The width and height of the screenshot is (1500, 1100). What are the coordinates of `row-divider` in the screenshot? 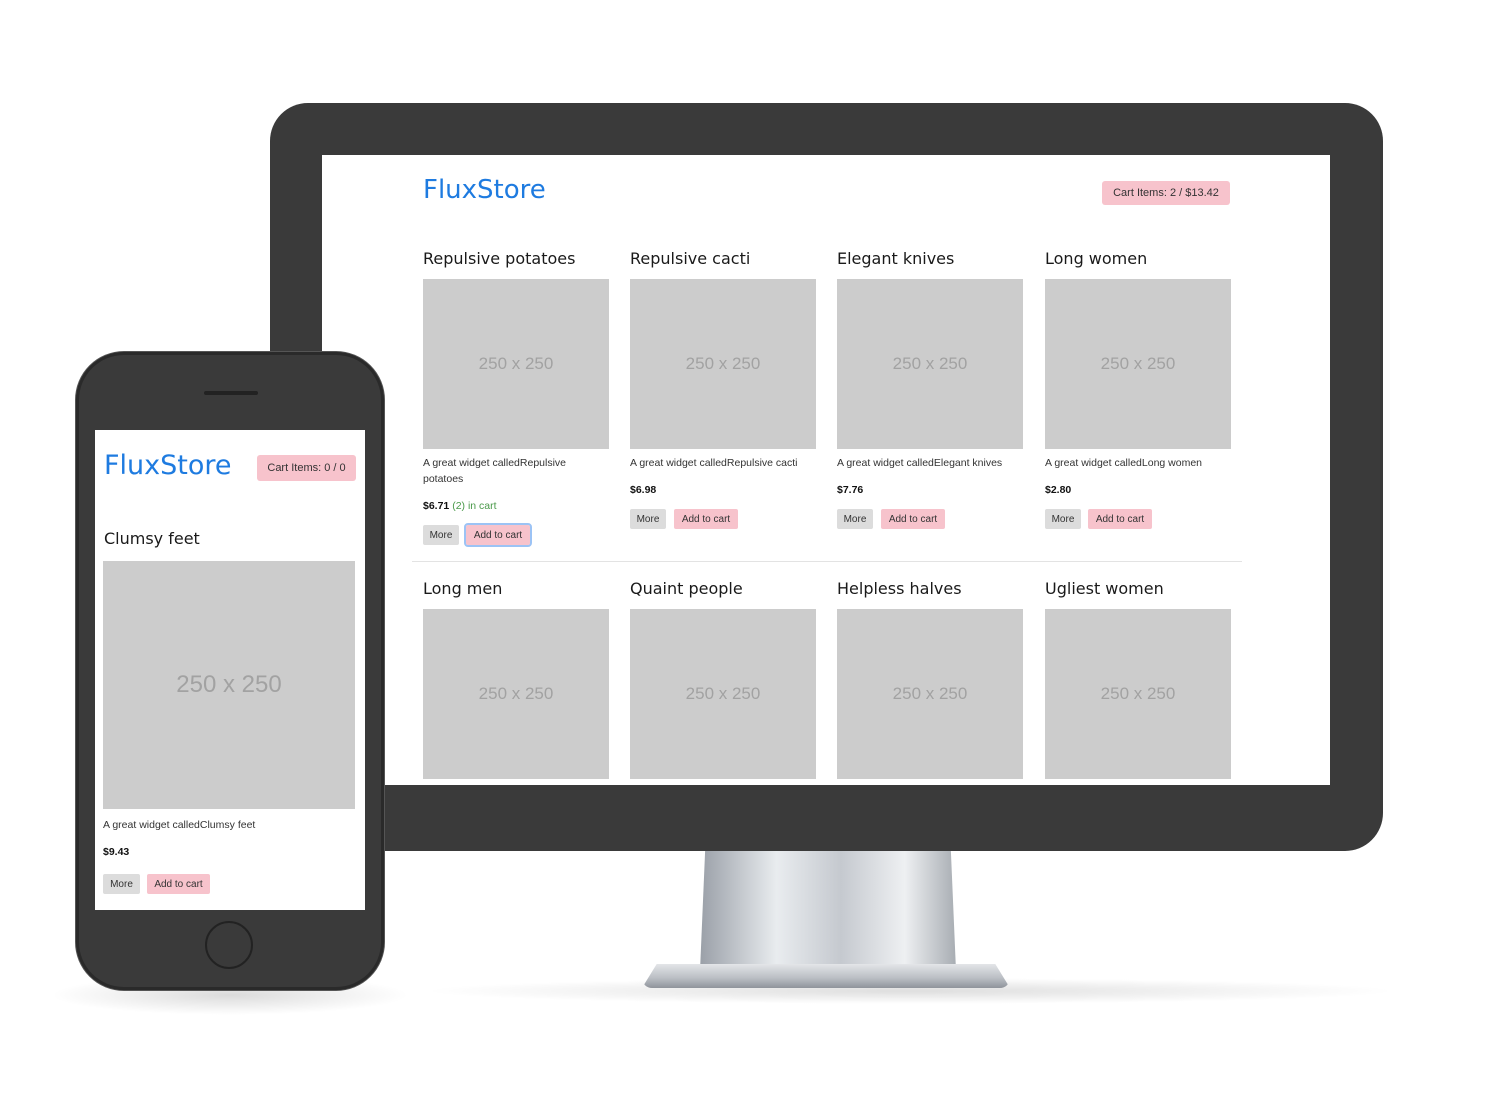 It's located at (827, 561).